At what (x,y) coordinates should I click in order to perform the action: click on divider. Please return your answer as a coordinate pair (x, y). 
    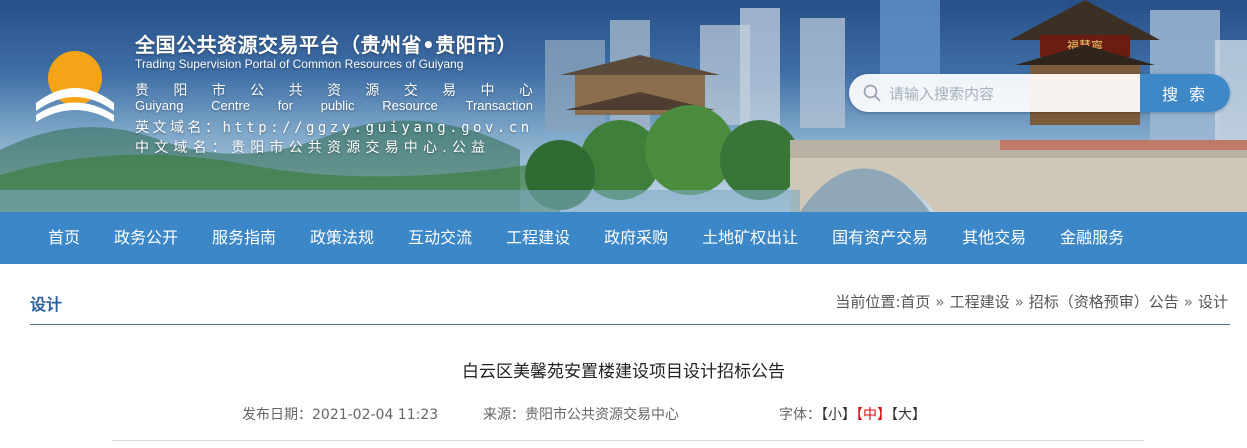
    Looking at the image, I should click on (628, 440).